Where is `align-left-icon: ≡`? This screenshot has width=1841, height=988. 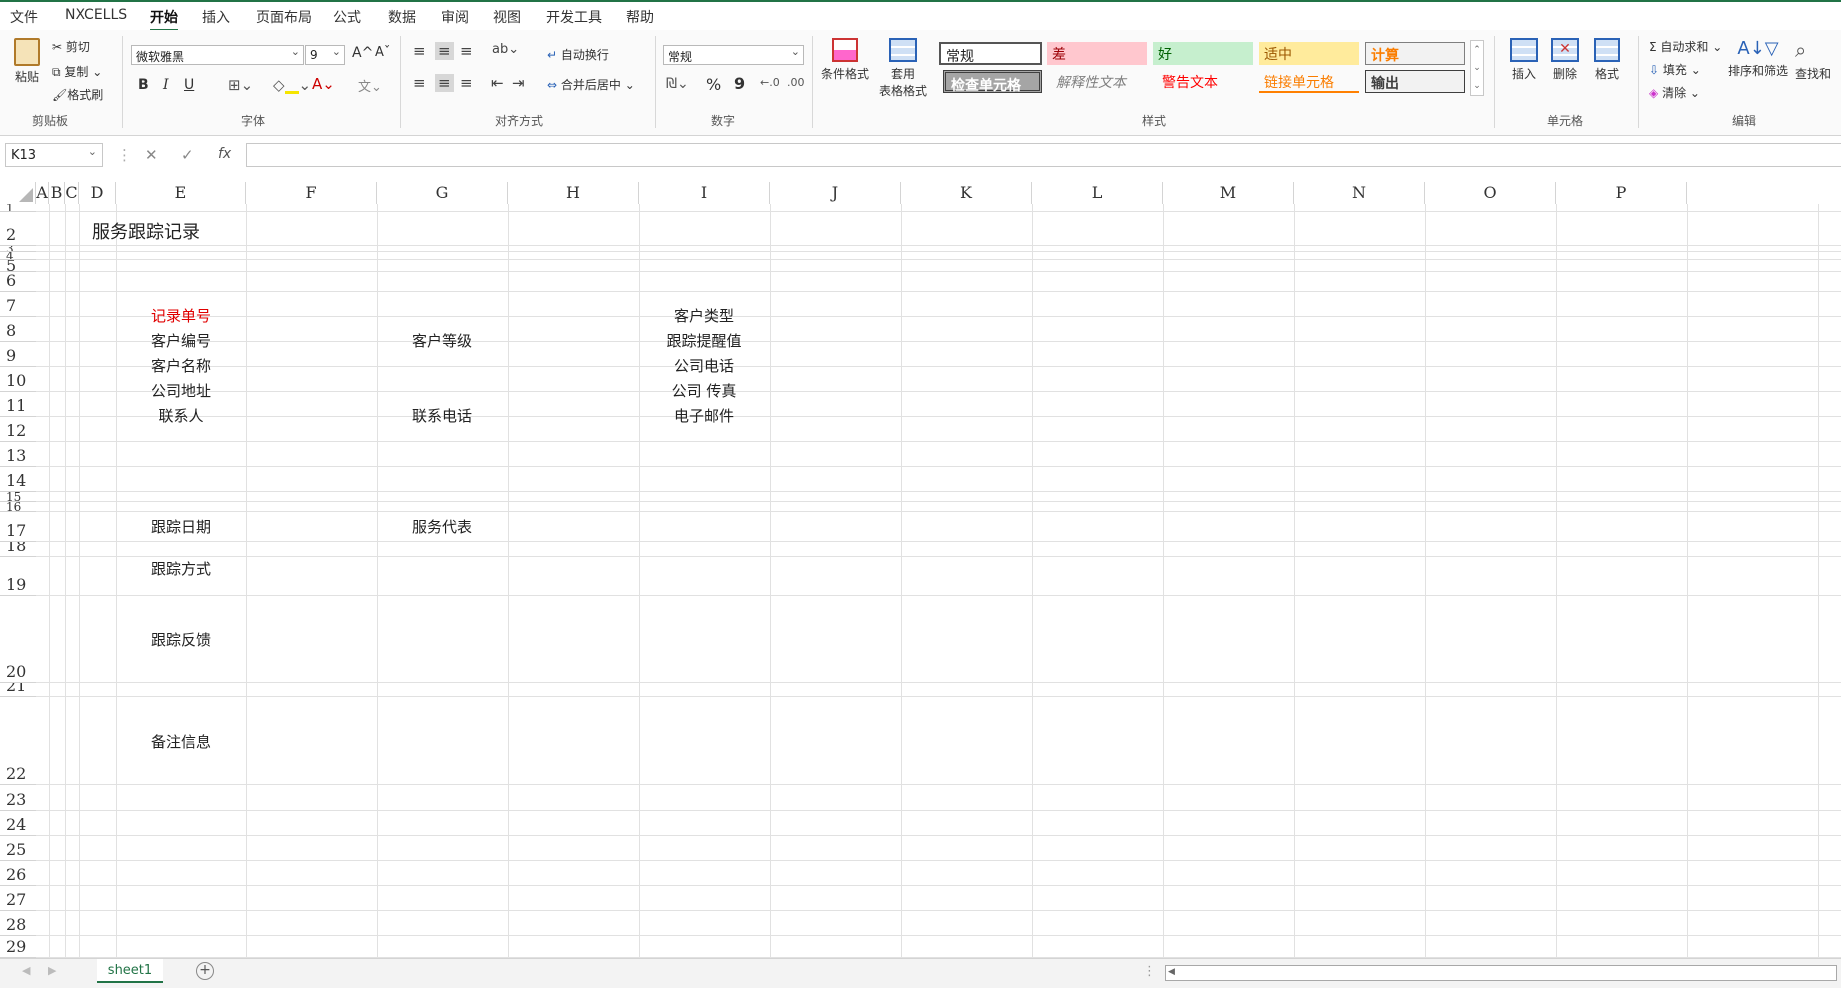
align-left-icon: ≡ is located at coordinates (419, 83).